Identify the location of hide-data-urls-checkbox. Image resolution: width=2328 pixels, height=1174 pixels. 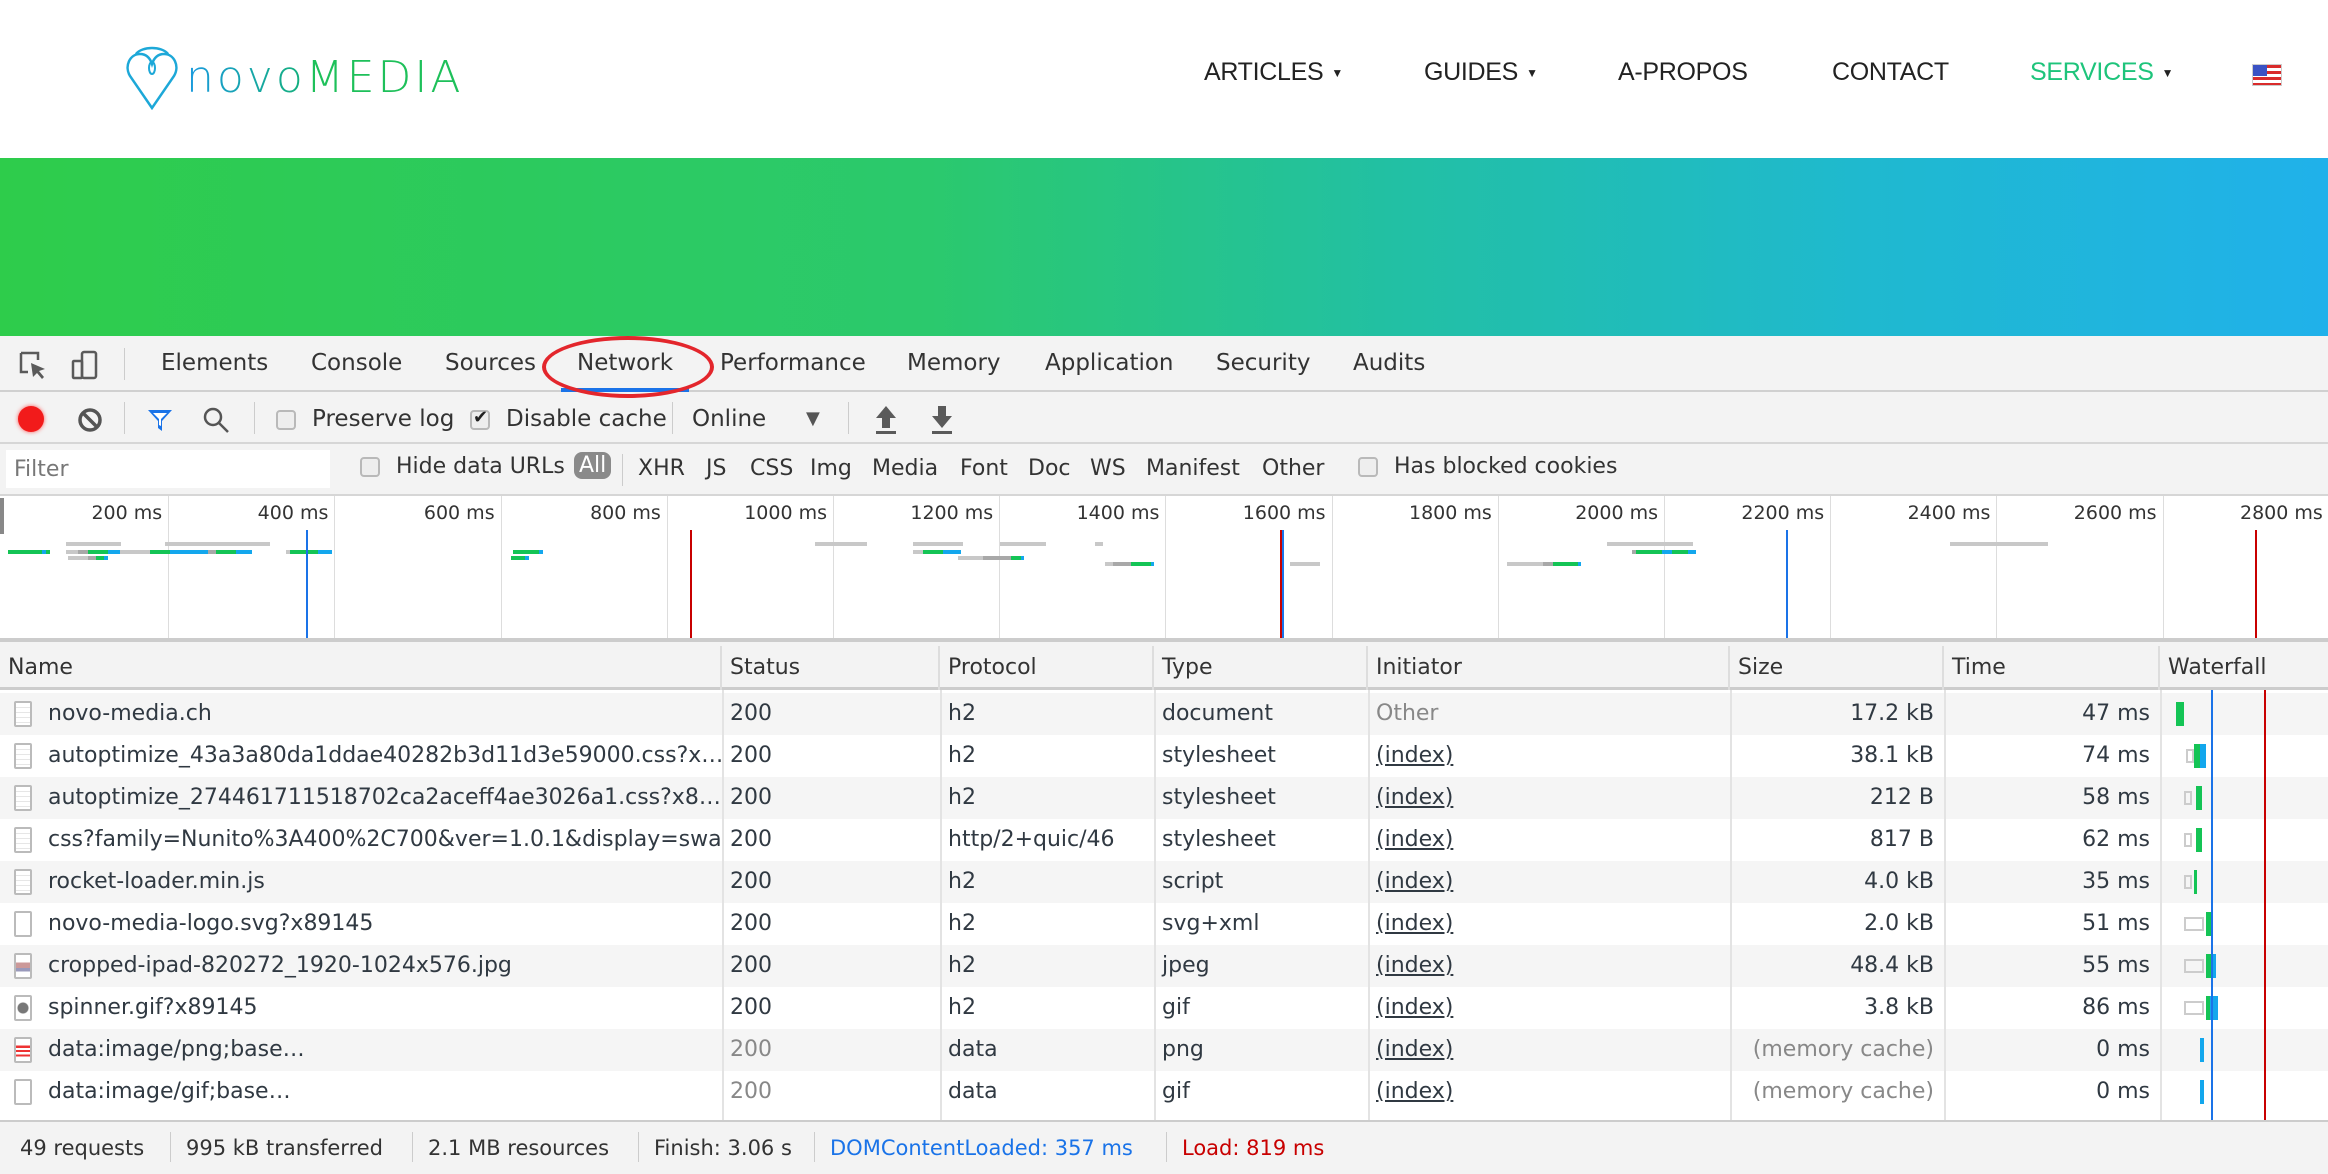
(370, 467).